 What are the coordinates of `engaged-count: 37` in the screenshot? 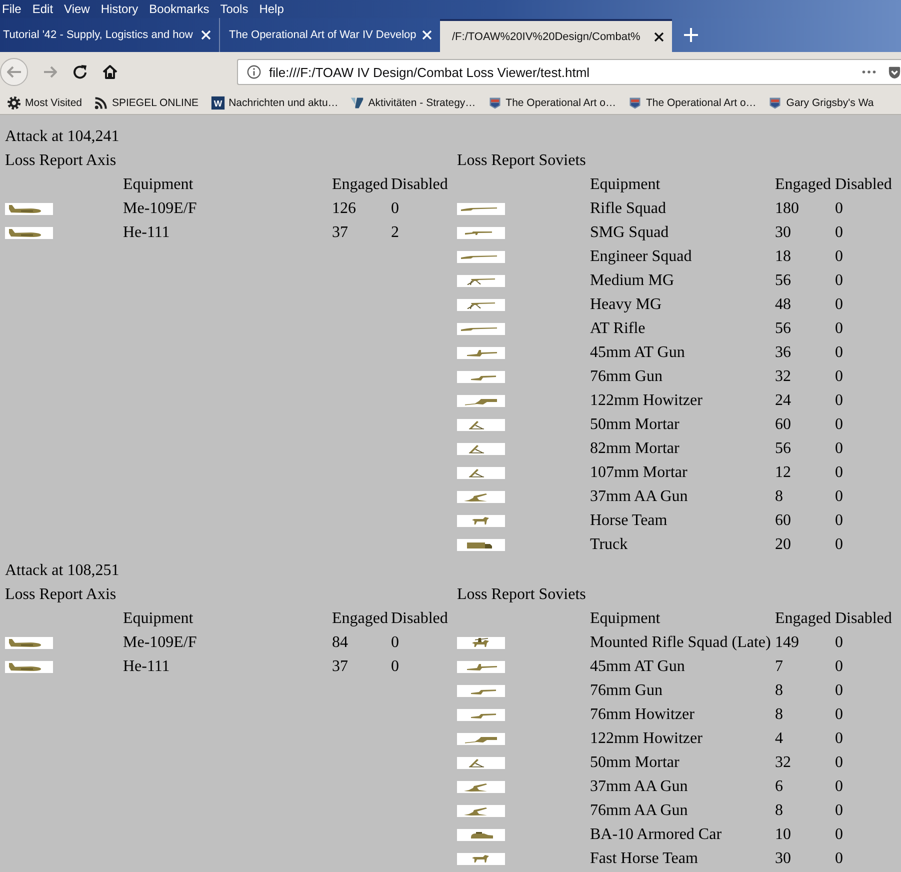 It's located at (340, 233).